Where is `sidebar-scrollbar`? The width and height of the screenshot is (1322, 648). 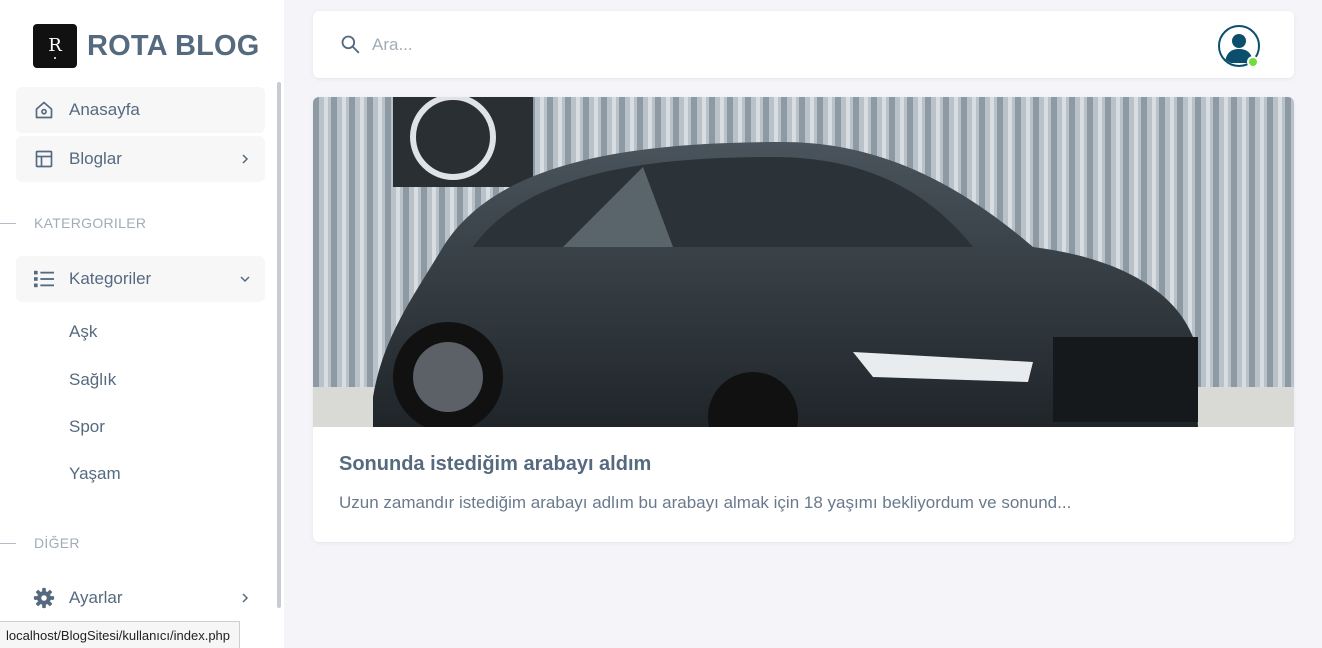
sidebar-scrollbar is located at coordinates (279, 345).